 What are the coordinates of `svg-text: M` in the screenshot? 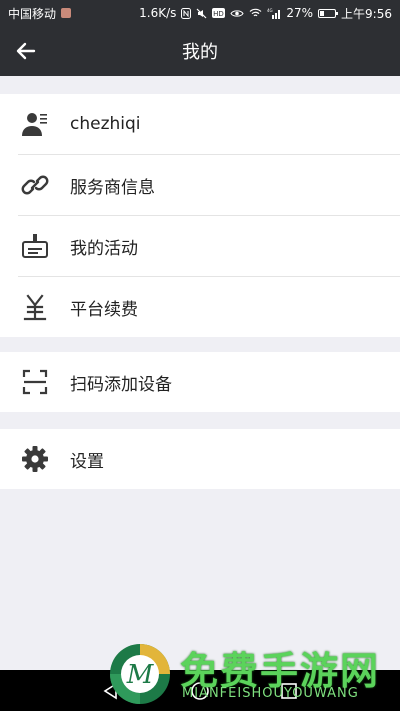 It's located at (140, 675).